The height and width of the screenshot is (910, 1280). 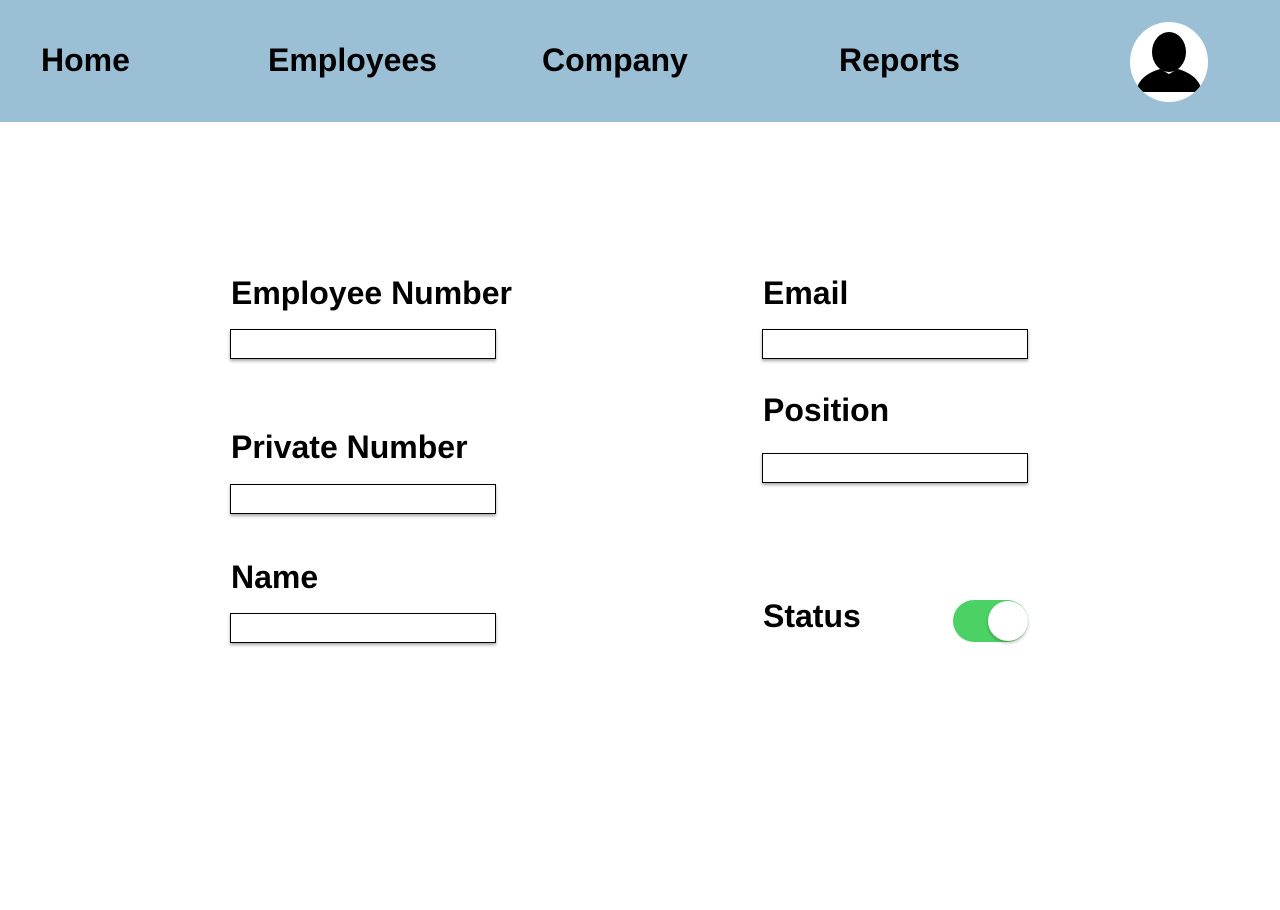 I want to click on name-label: Name, so click(x=275, y=577).